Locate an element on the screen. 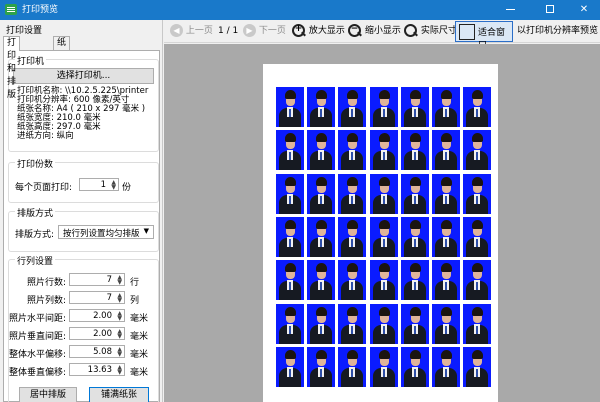  h-offset-stepper: 5.08 ▲ ▼ is located at coordinates (97, 351).